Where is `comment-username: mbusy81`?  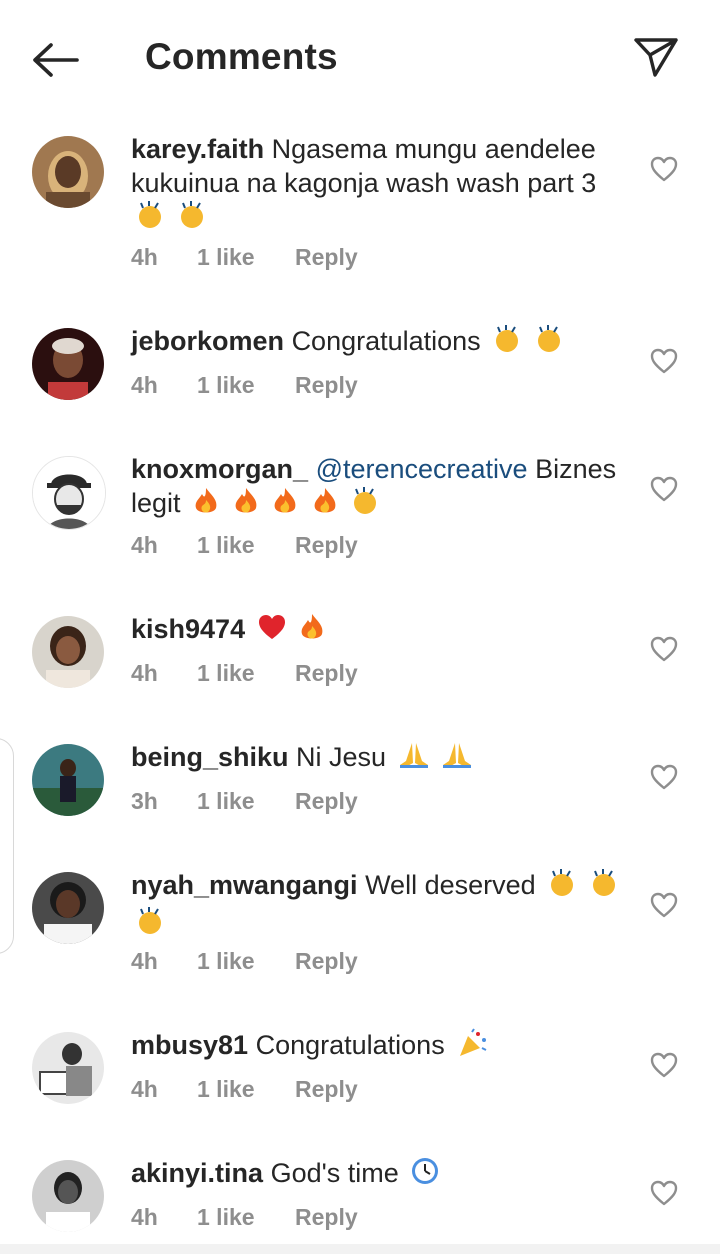 comment-username: mbusy81 is located at coordinates (189, 1045).